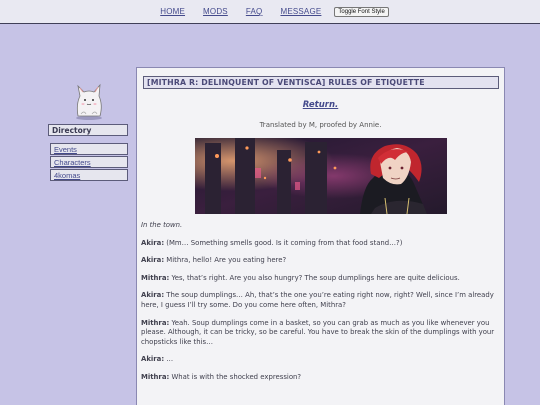 This screenshot has width=540, height=405. What do you see at coordinates (172, 11) in the screenshot?
I see `nav-link-home: HOME` at bounding box center [172, 11].